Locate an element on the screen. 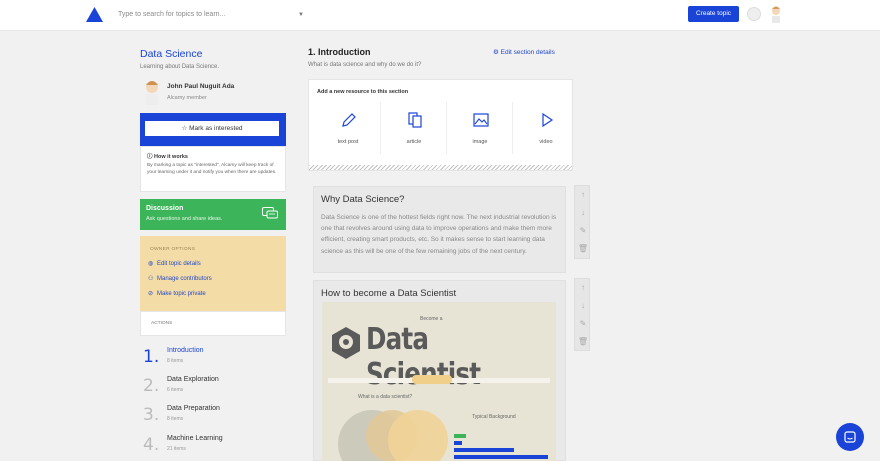  edit-topic-details-link: ◍ Edit topic details is located at coordinates (174, 263).